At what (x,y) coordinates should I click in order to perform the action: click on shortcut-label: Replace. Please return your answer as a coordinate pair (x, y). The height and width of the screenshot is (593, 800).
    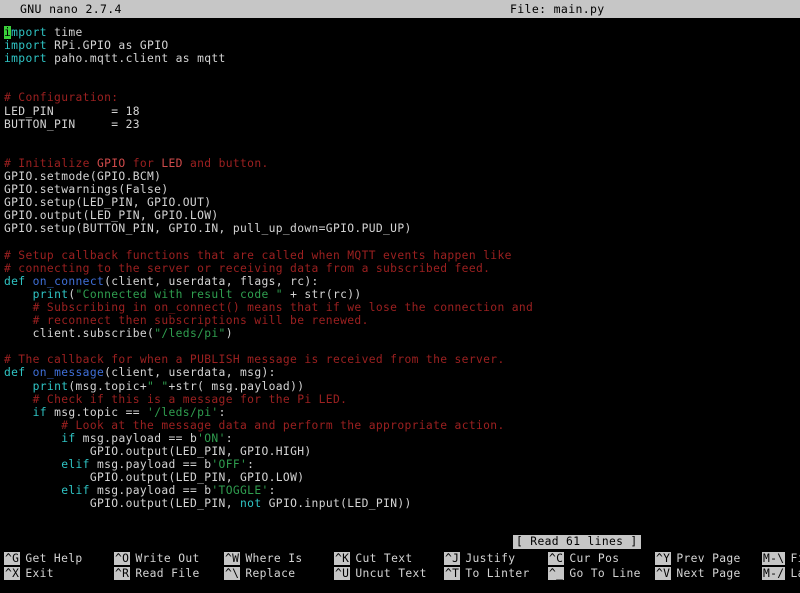
    Looking at the image, I should click on (270, 573).